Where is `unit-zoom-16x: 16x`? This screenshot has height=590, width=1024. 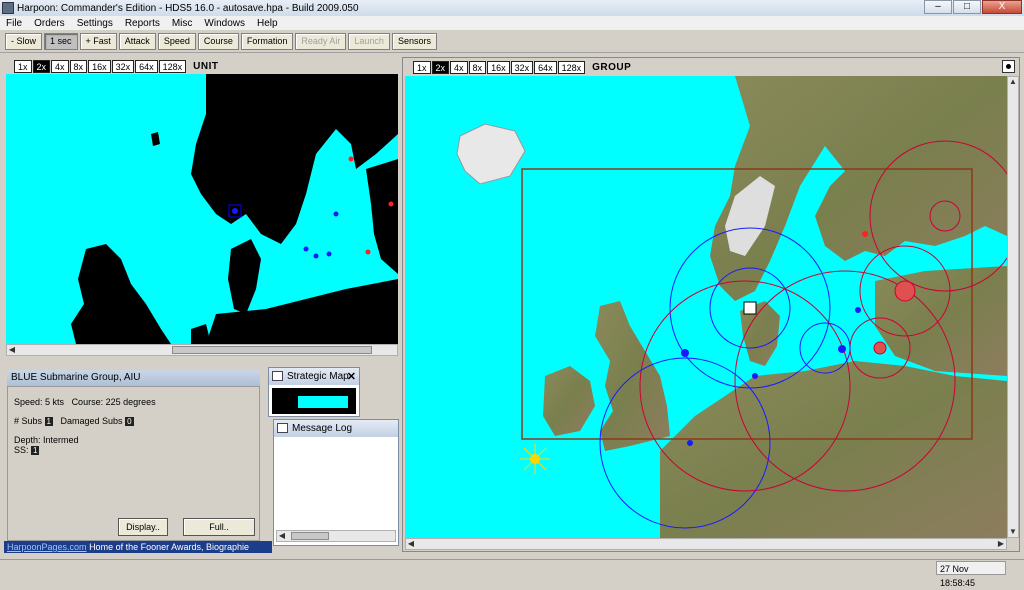
unit-zoom-16x: 16x is located at coordinates (99, 66).